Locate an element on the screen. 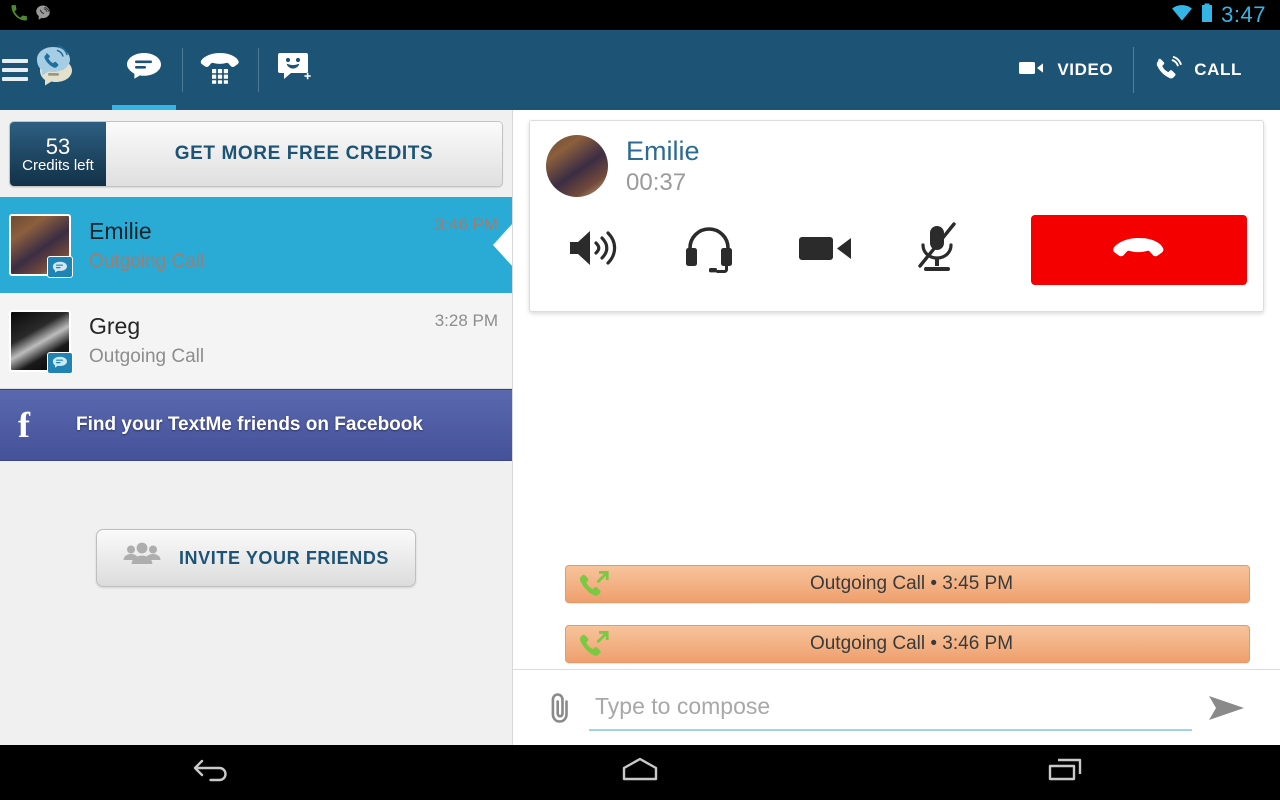 Image resolution: width=1280 pixels, height=800 pixels. dialpad-phone-icon is located at coordinates (220, 70).